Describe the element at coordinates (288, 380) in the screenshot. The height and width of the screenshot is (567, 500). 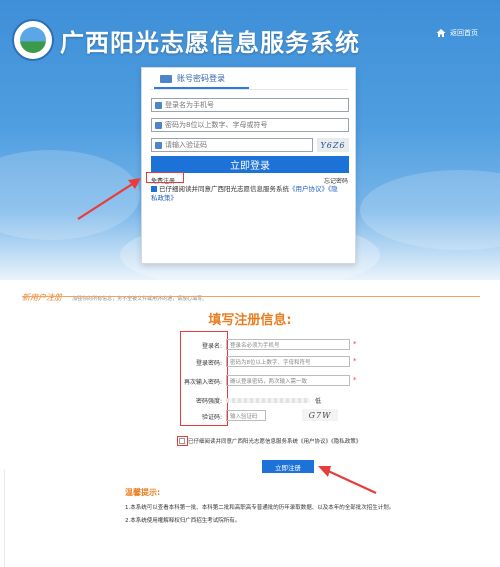
I see `reg-confirm-password-input: 确认登录密码，两次输入需一致` at that location.